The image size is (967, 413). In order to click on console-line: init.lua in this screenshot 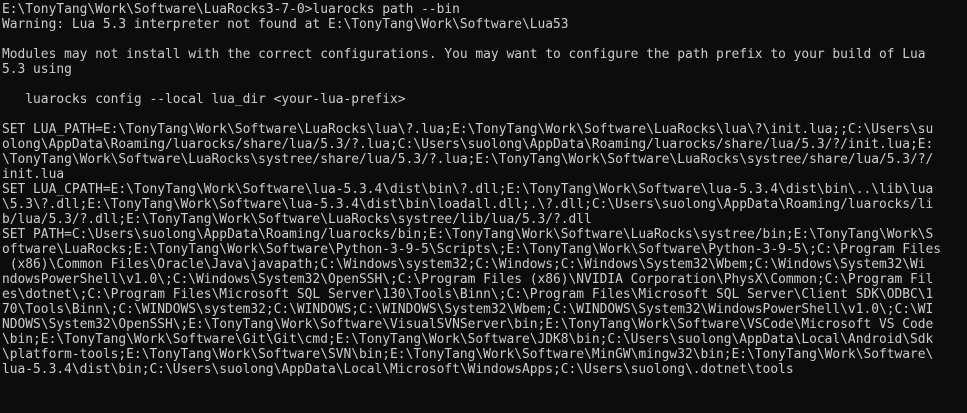, I will do `click(33, 174)`.